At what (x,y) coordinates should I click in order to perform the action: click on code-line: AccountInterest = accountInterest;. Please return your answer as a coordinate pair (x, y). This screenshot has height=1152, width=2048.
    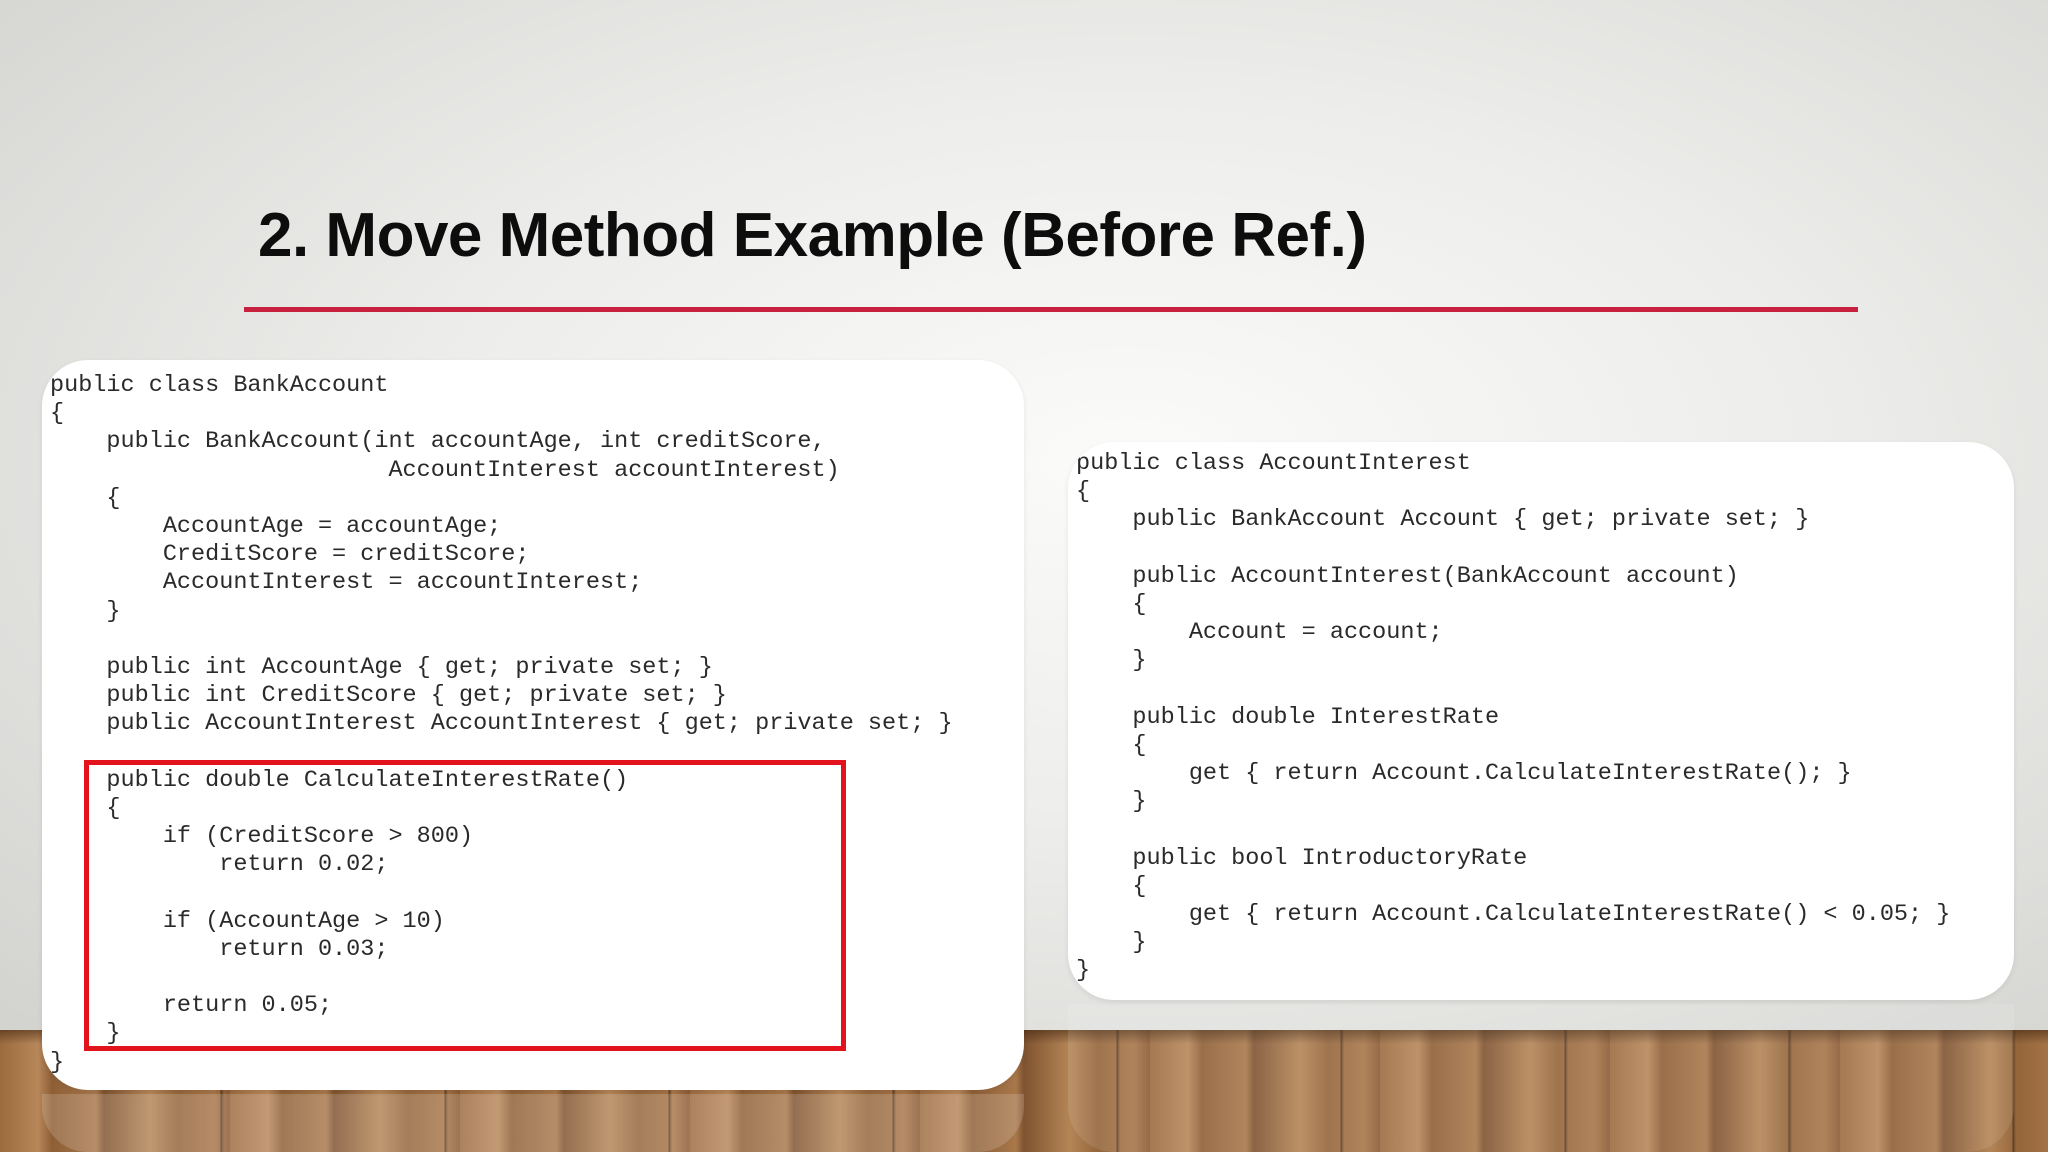
    Looking at the image, I should click on (346, 583).